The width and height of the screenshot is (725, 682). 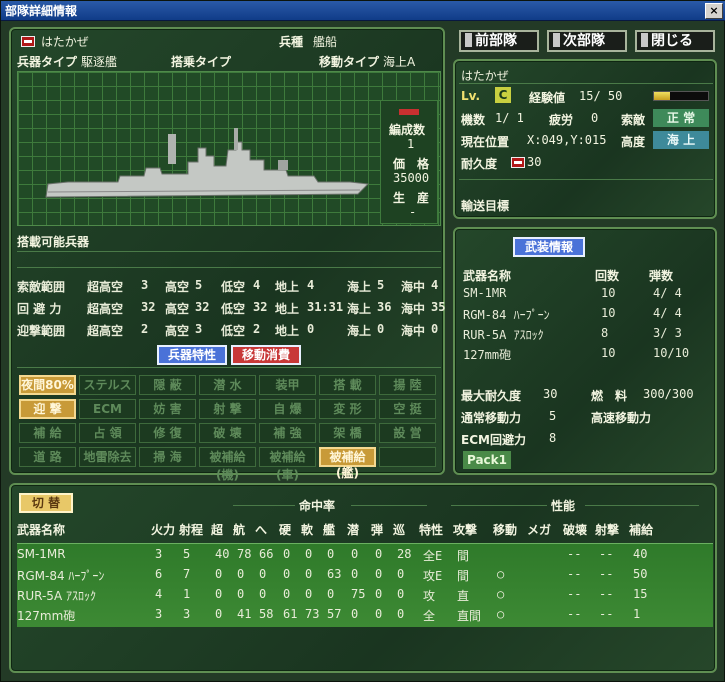 What do you see at coordinates (621, 418) in the screenshot?
I see `fast-move-label: 高速移動力` at bounding box center [621, 418].